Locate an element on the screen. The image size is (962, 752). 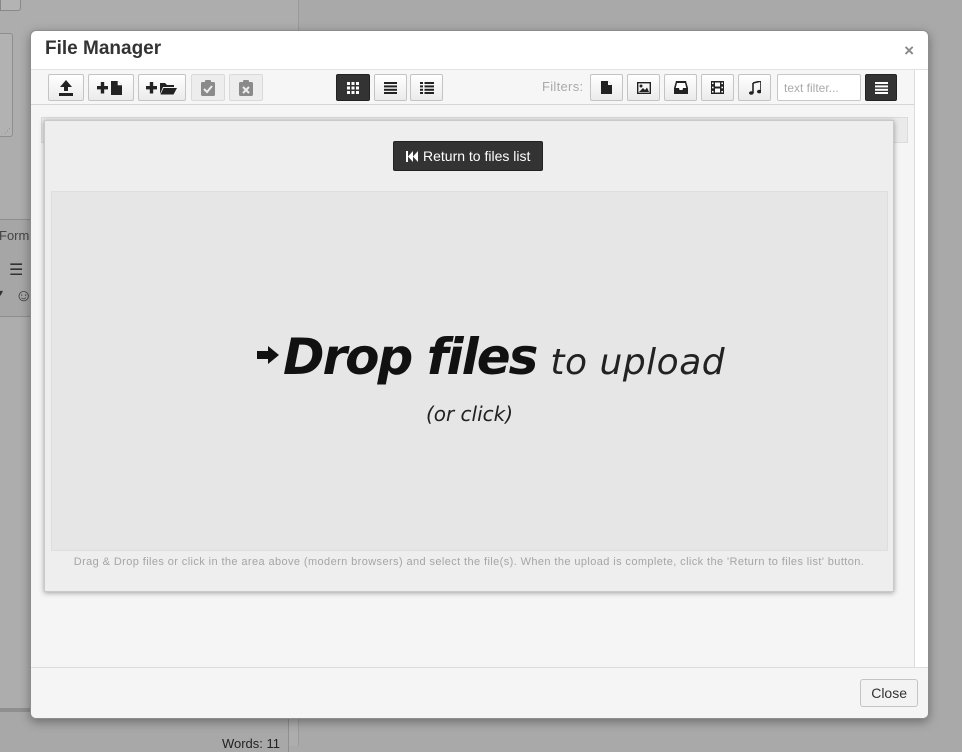
or-click-text: (or click) is located at coordinates (469, 414).